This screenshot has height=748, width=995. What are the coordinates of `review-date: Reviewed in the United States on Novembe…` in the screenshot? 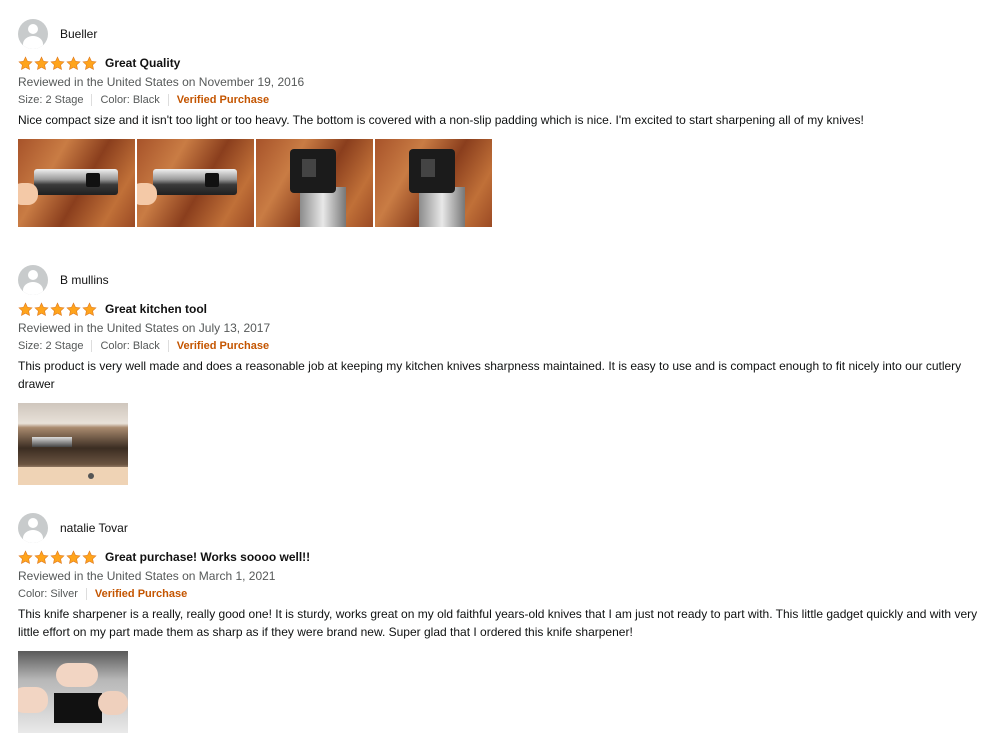 It's located at (161, 82).